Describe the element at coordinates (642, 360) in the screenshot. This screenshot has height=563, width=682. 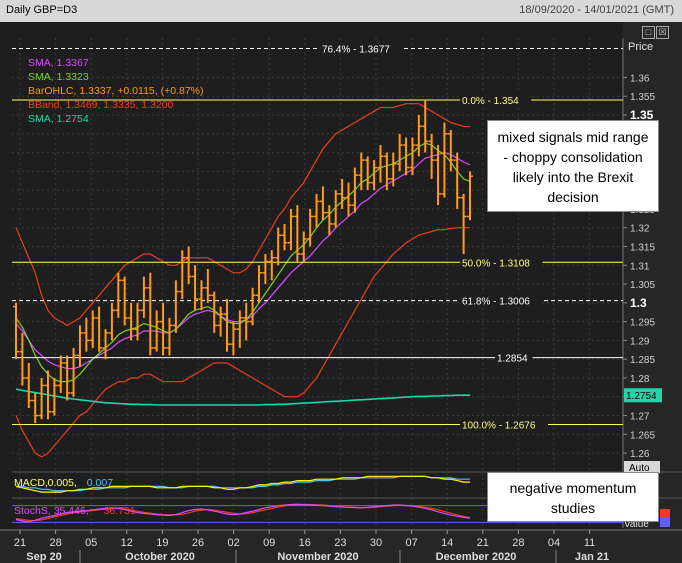
I see `y-tick-label: 1.285` at that location.